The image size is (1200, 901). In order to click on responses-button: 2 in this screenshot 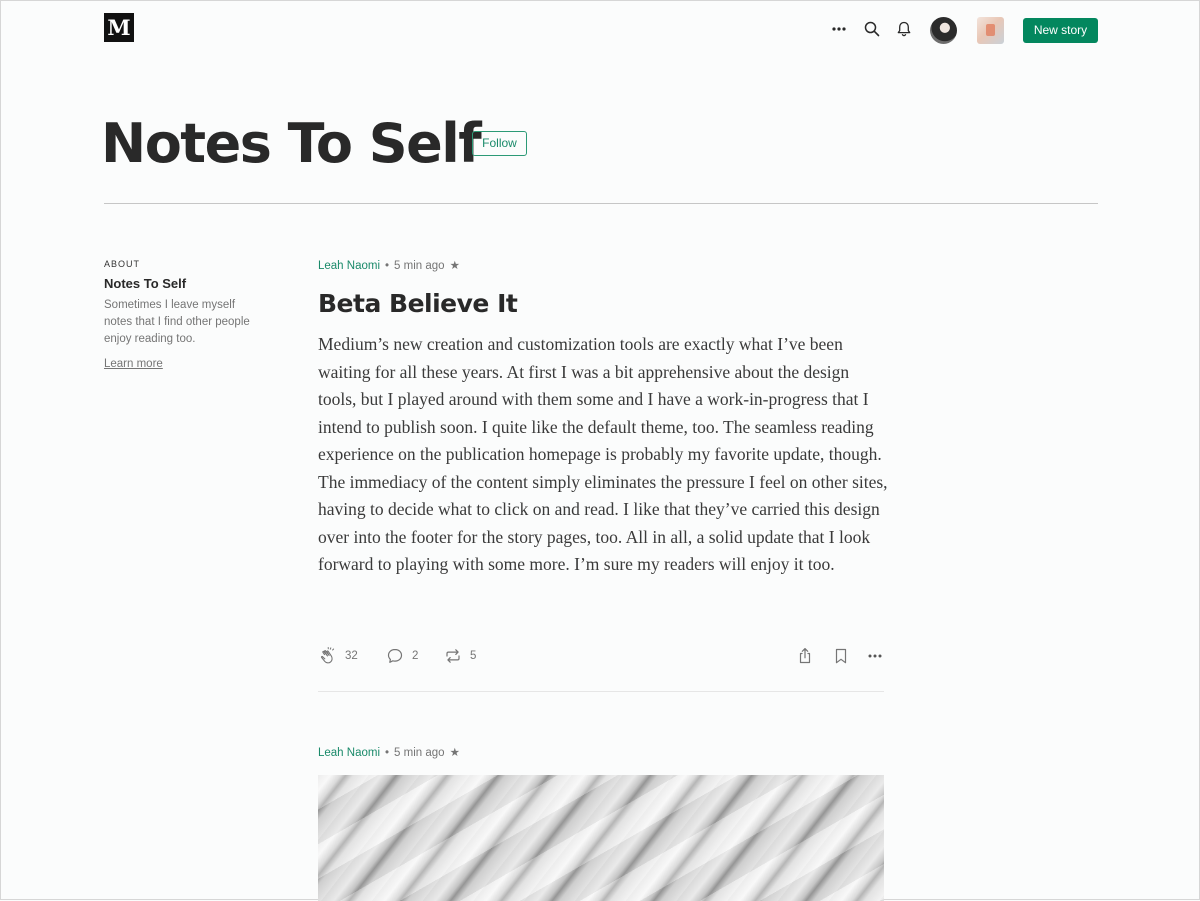, I will do `click(401, 656)`.